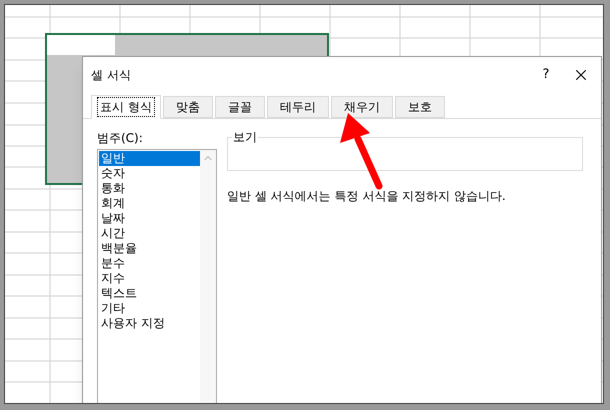 The image size is (610, 410). Describe the element at coordinates (149, 158) in the screenshot. I see `category-item: 일반` at that location.